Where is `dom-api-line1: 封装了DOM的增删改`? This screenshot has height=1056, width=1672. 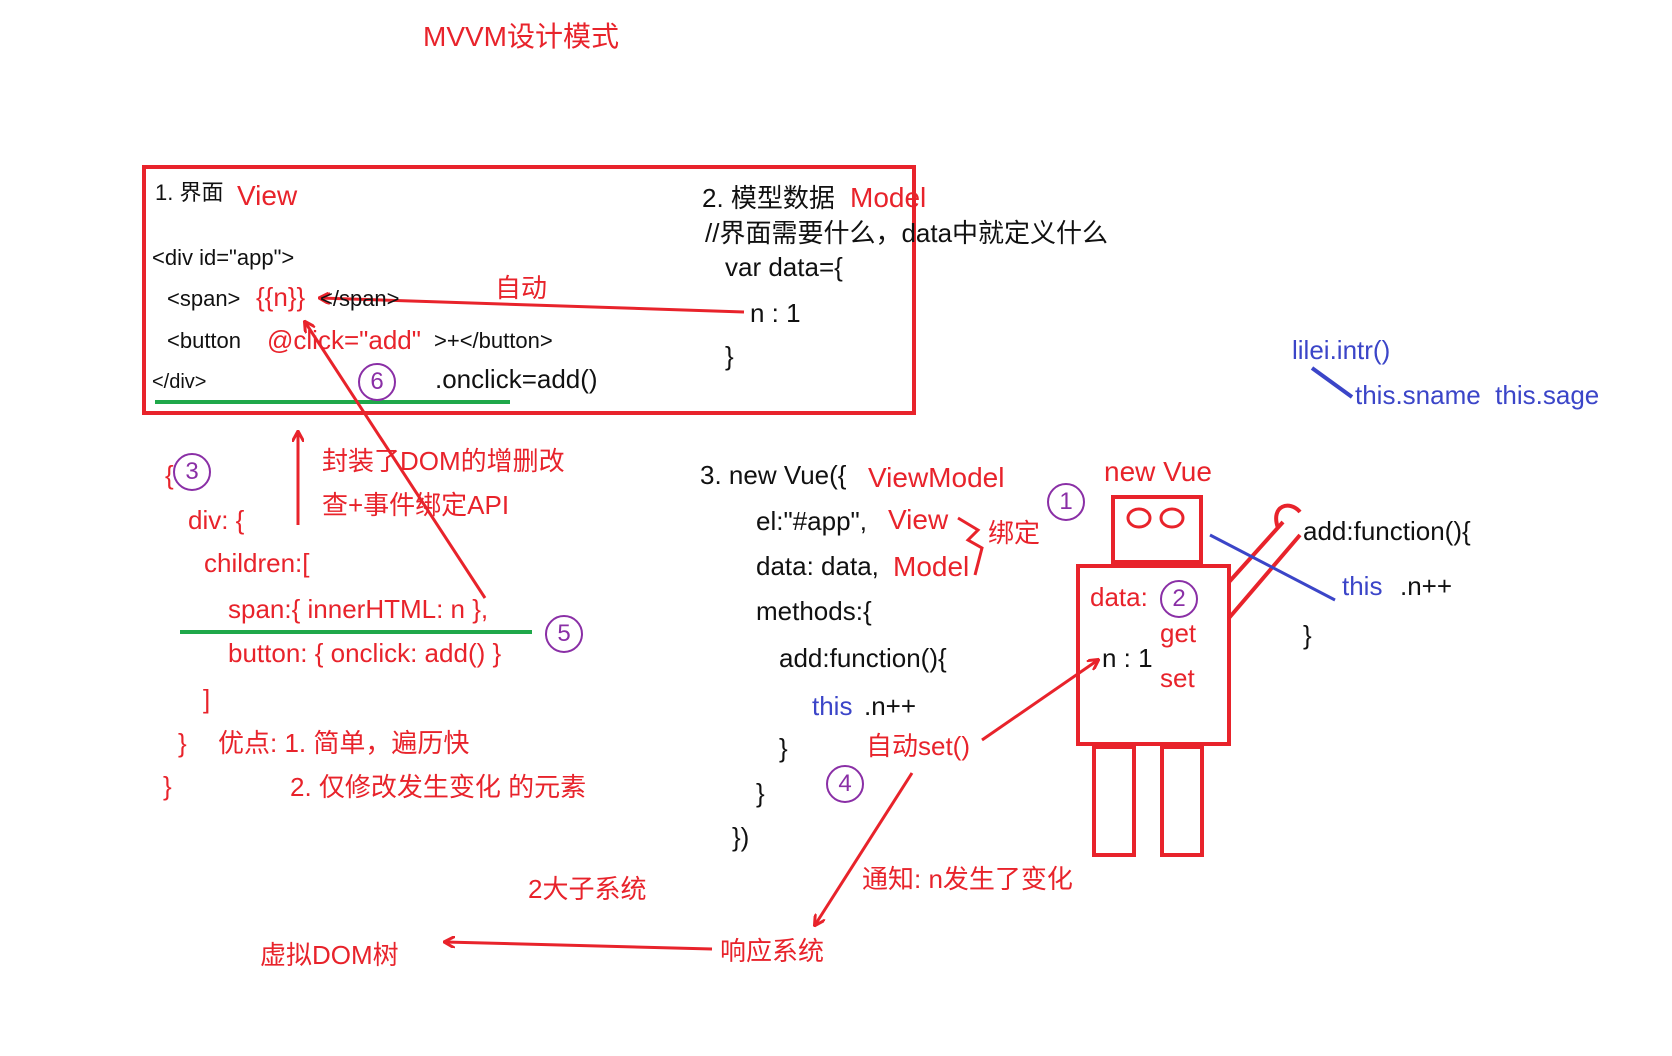
dom-api-line1: 封装了DOM的增删改 is located at coordinates (443, 461).